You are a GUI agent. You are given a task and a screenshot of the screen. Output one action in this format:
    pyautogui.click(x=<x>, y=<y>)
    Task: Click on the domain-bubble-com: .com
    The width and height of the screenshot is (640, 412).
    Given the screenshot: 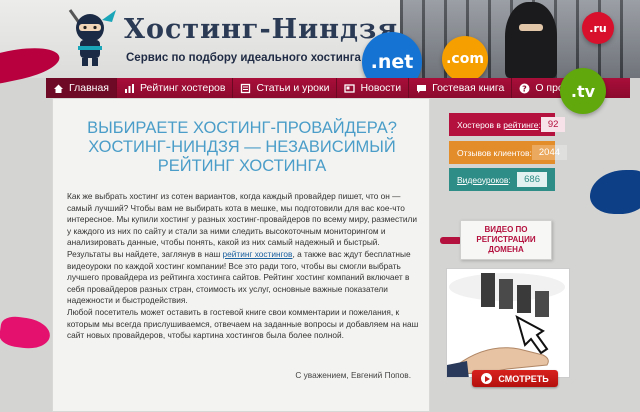 What is the action you would take?
    pyautogui.click(x=465, y=59)
    